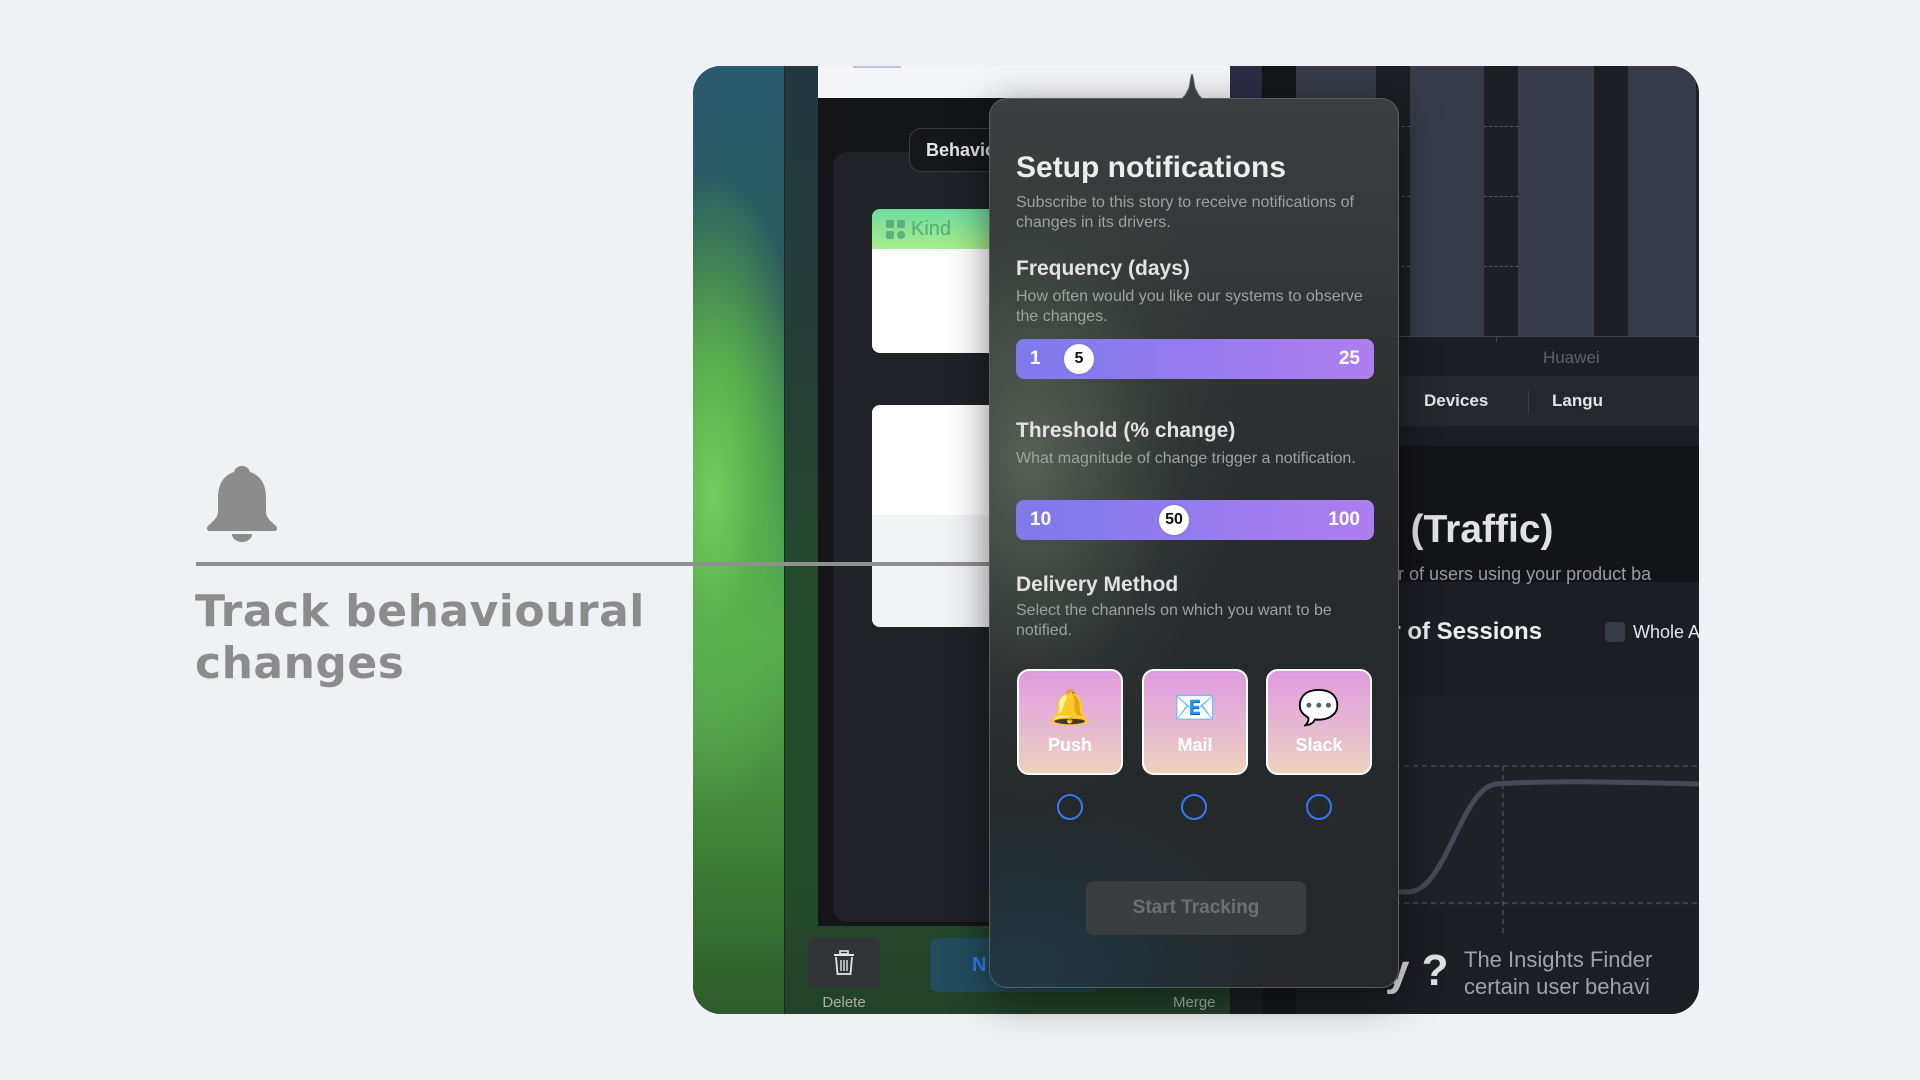  I want to click on trash-icon, so click(844, 962).